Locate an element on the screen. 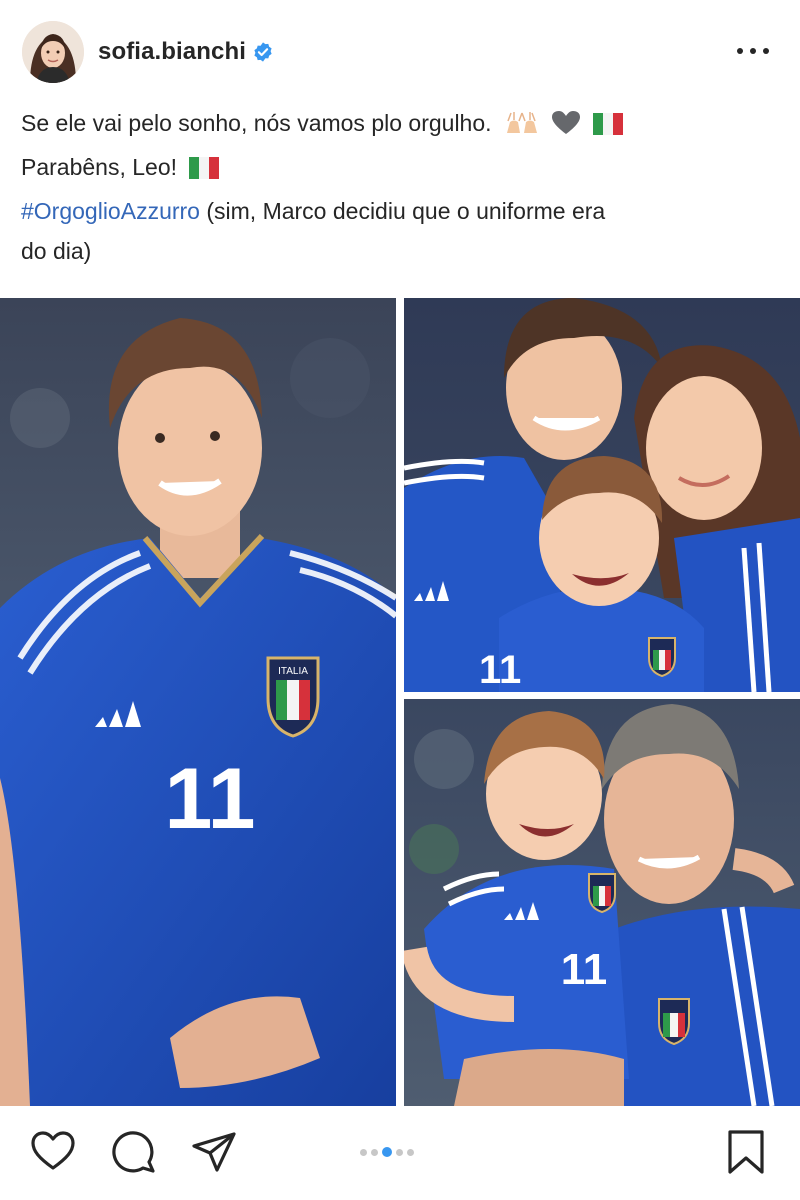 The image size is (800, 1200). caption-line-4: do dia) is located at coordinates (401, 251).